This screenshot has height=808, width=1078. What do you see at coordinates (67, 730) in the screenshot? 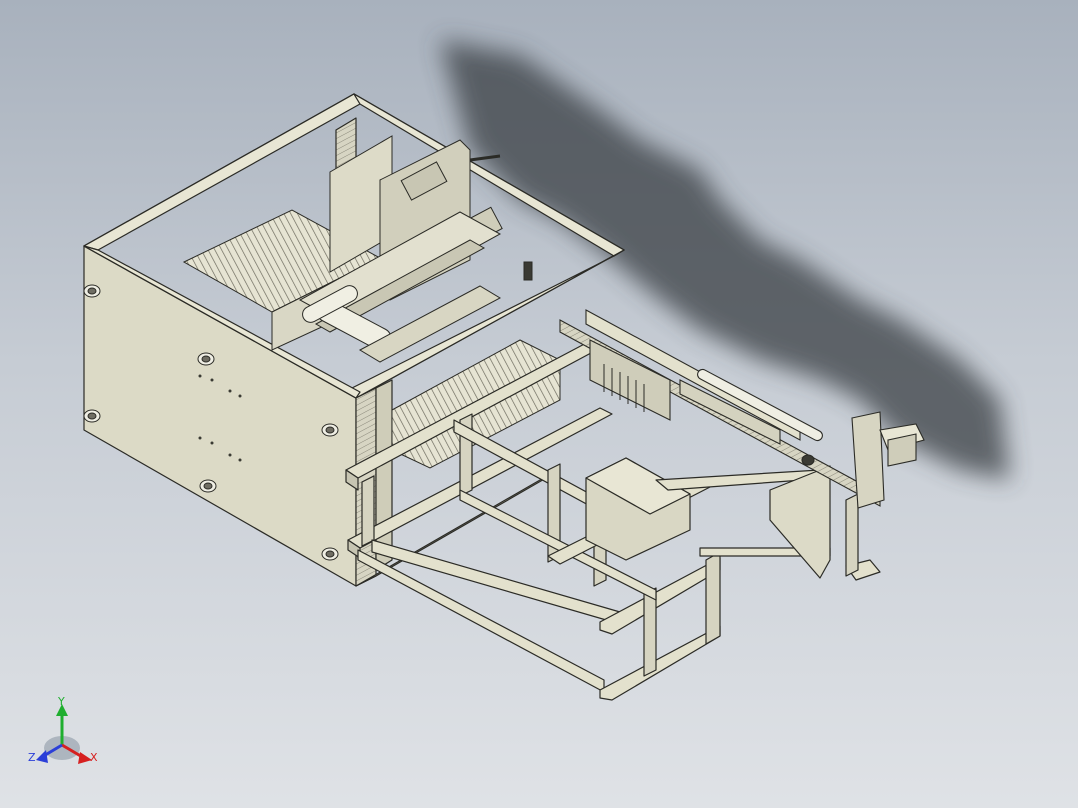
I see `triad-labels: Y Z X` at bounding box center [67, 730].